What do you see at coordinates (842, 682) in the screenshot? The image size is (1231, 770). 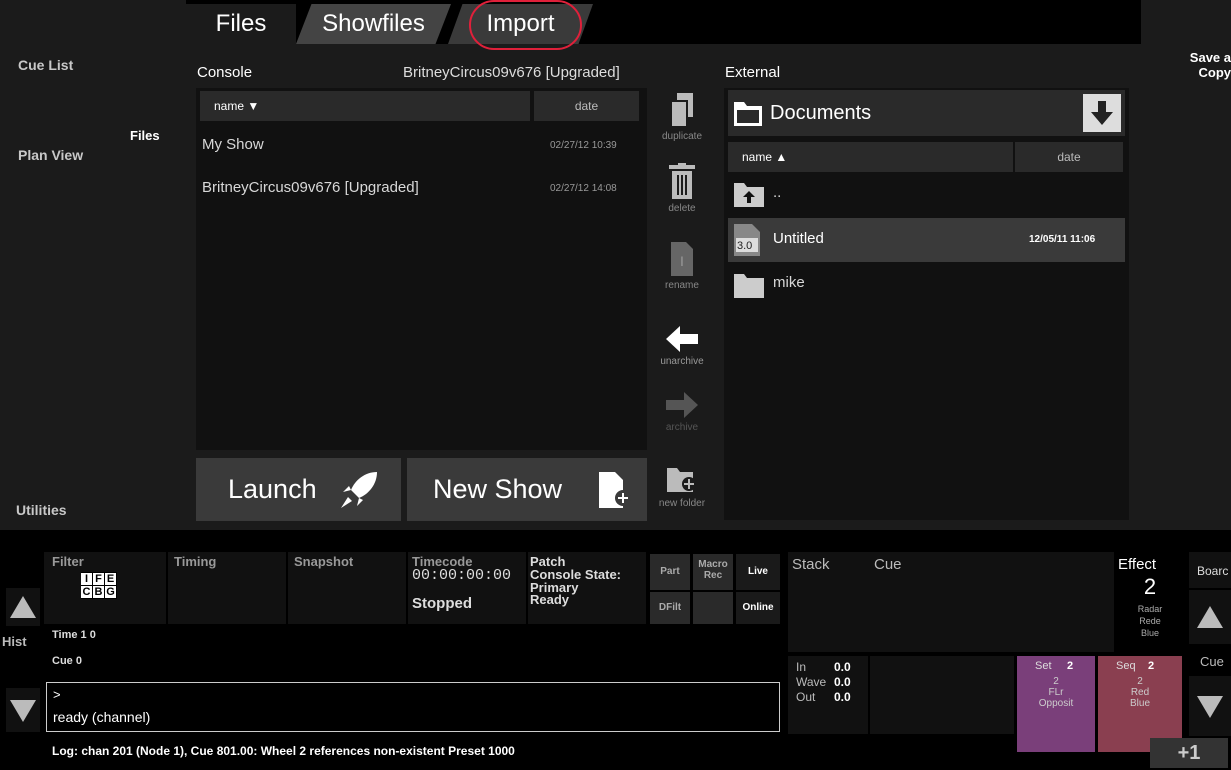 I see `wave-value: 0.0` at bounding box center [842, 682].